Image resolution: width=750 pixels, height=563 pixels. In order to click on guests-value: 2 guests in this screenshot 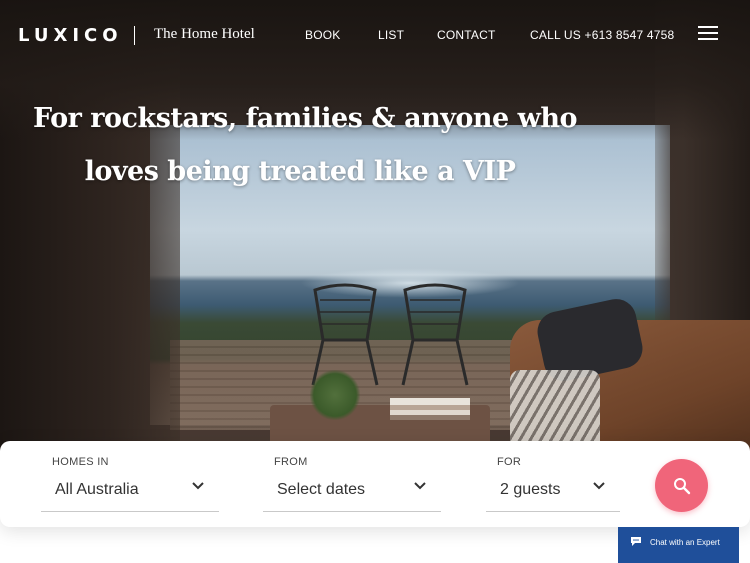, I will do `click(530, 489)`.